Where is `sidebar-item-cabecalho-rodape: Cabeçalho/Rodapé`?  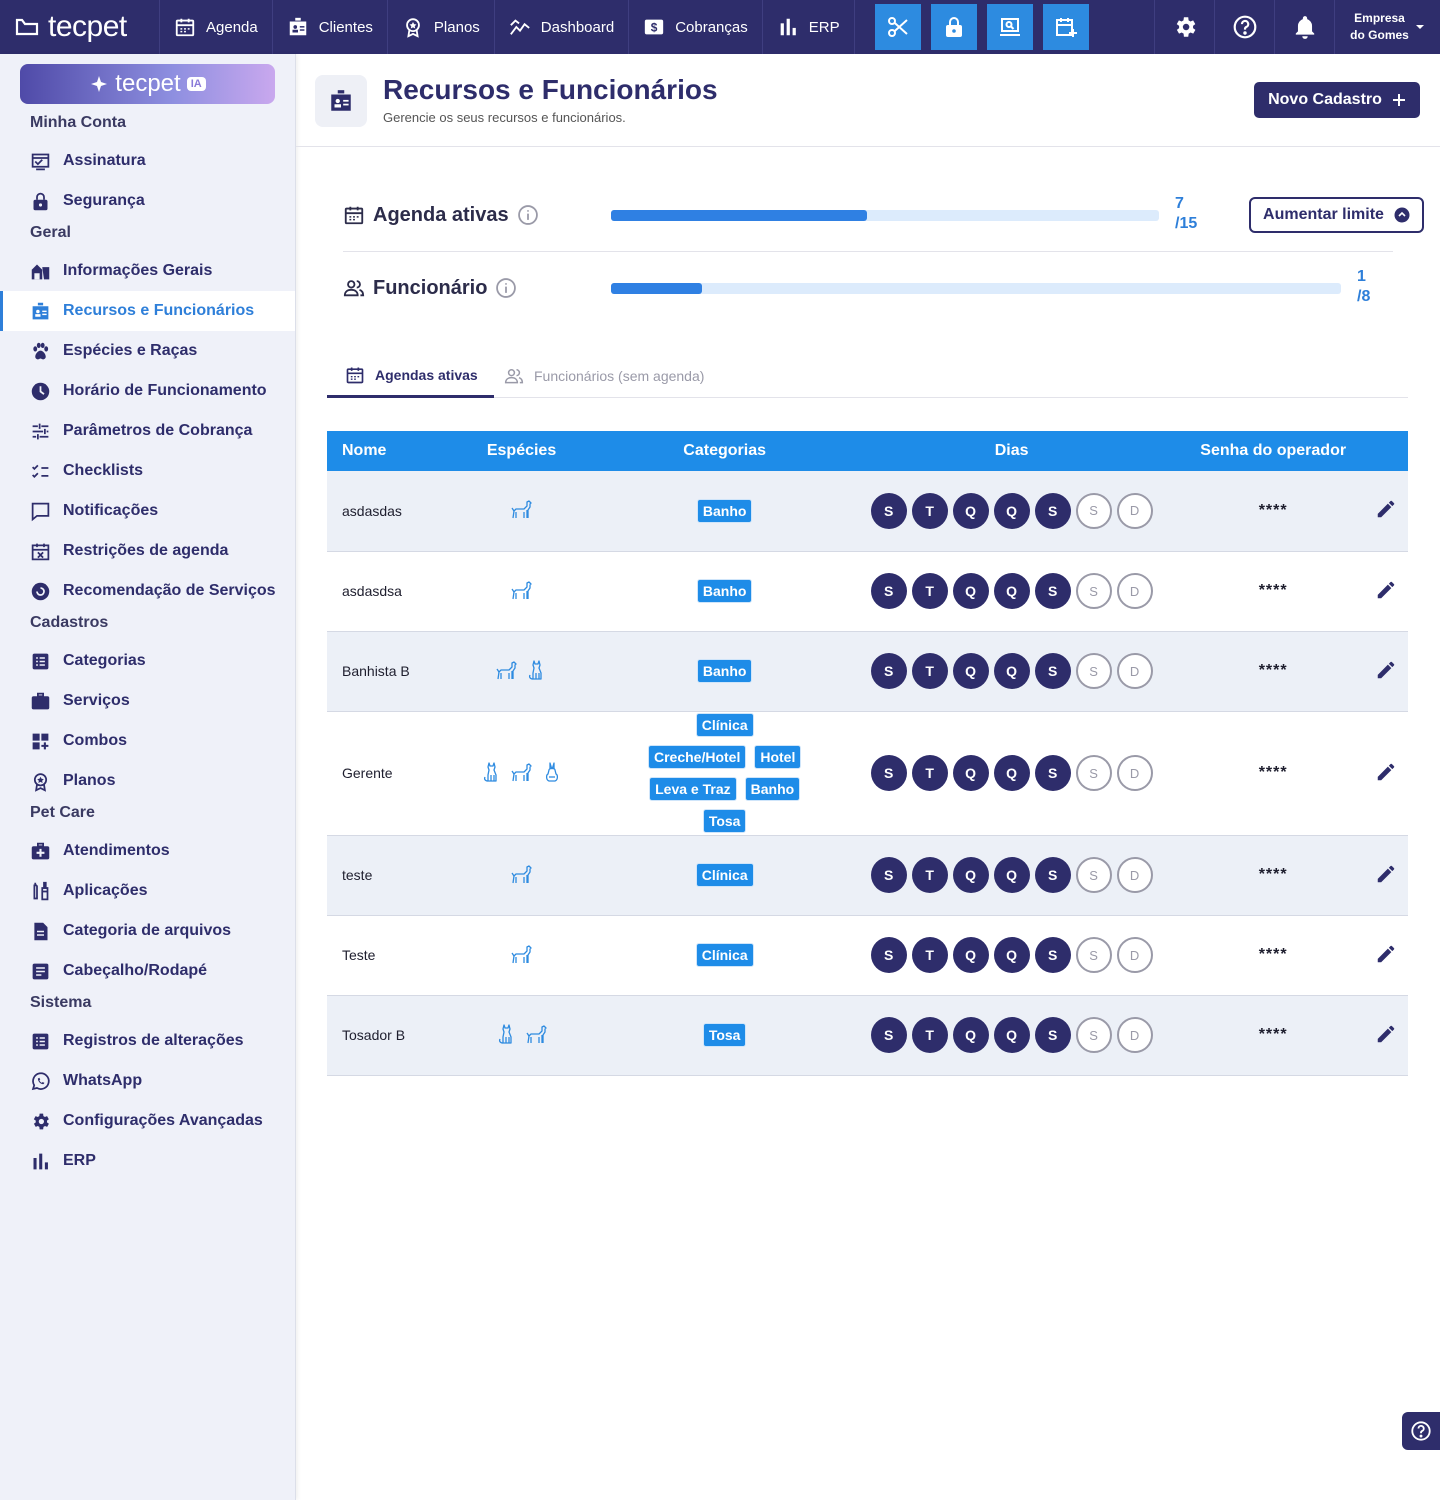
sidebar-item-cabecalho-rodape: Cabeçalho/Rodapé is located at coordinates (147, 971).